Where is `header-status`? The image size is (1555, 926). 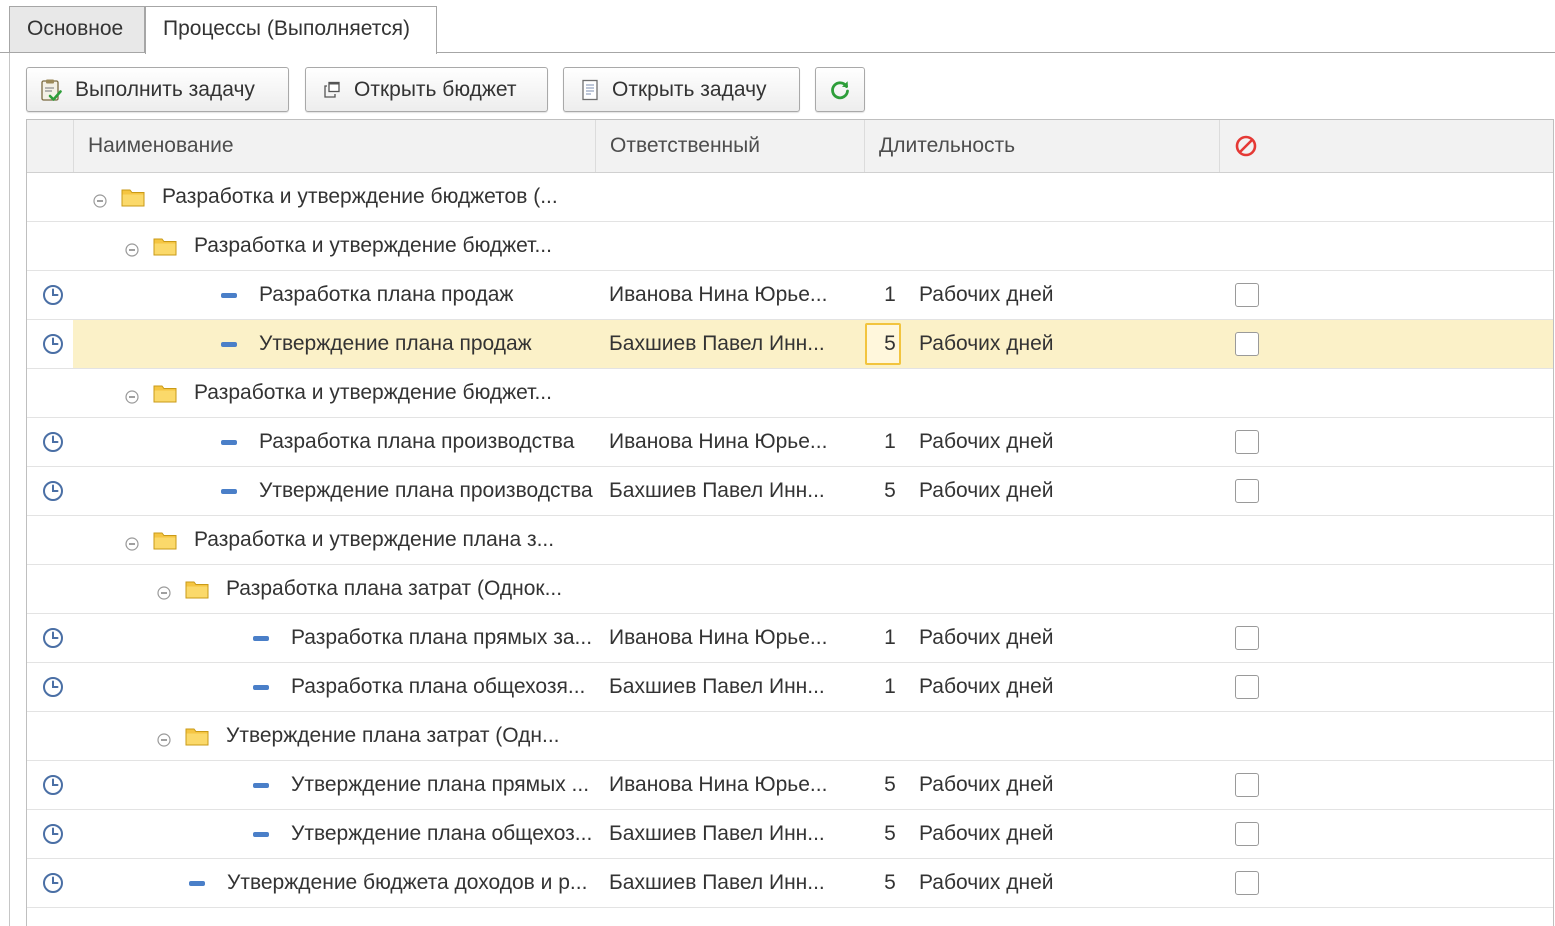
header-status is located at coordinates (50, 146).